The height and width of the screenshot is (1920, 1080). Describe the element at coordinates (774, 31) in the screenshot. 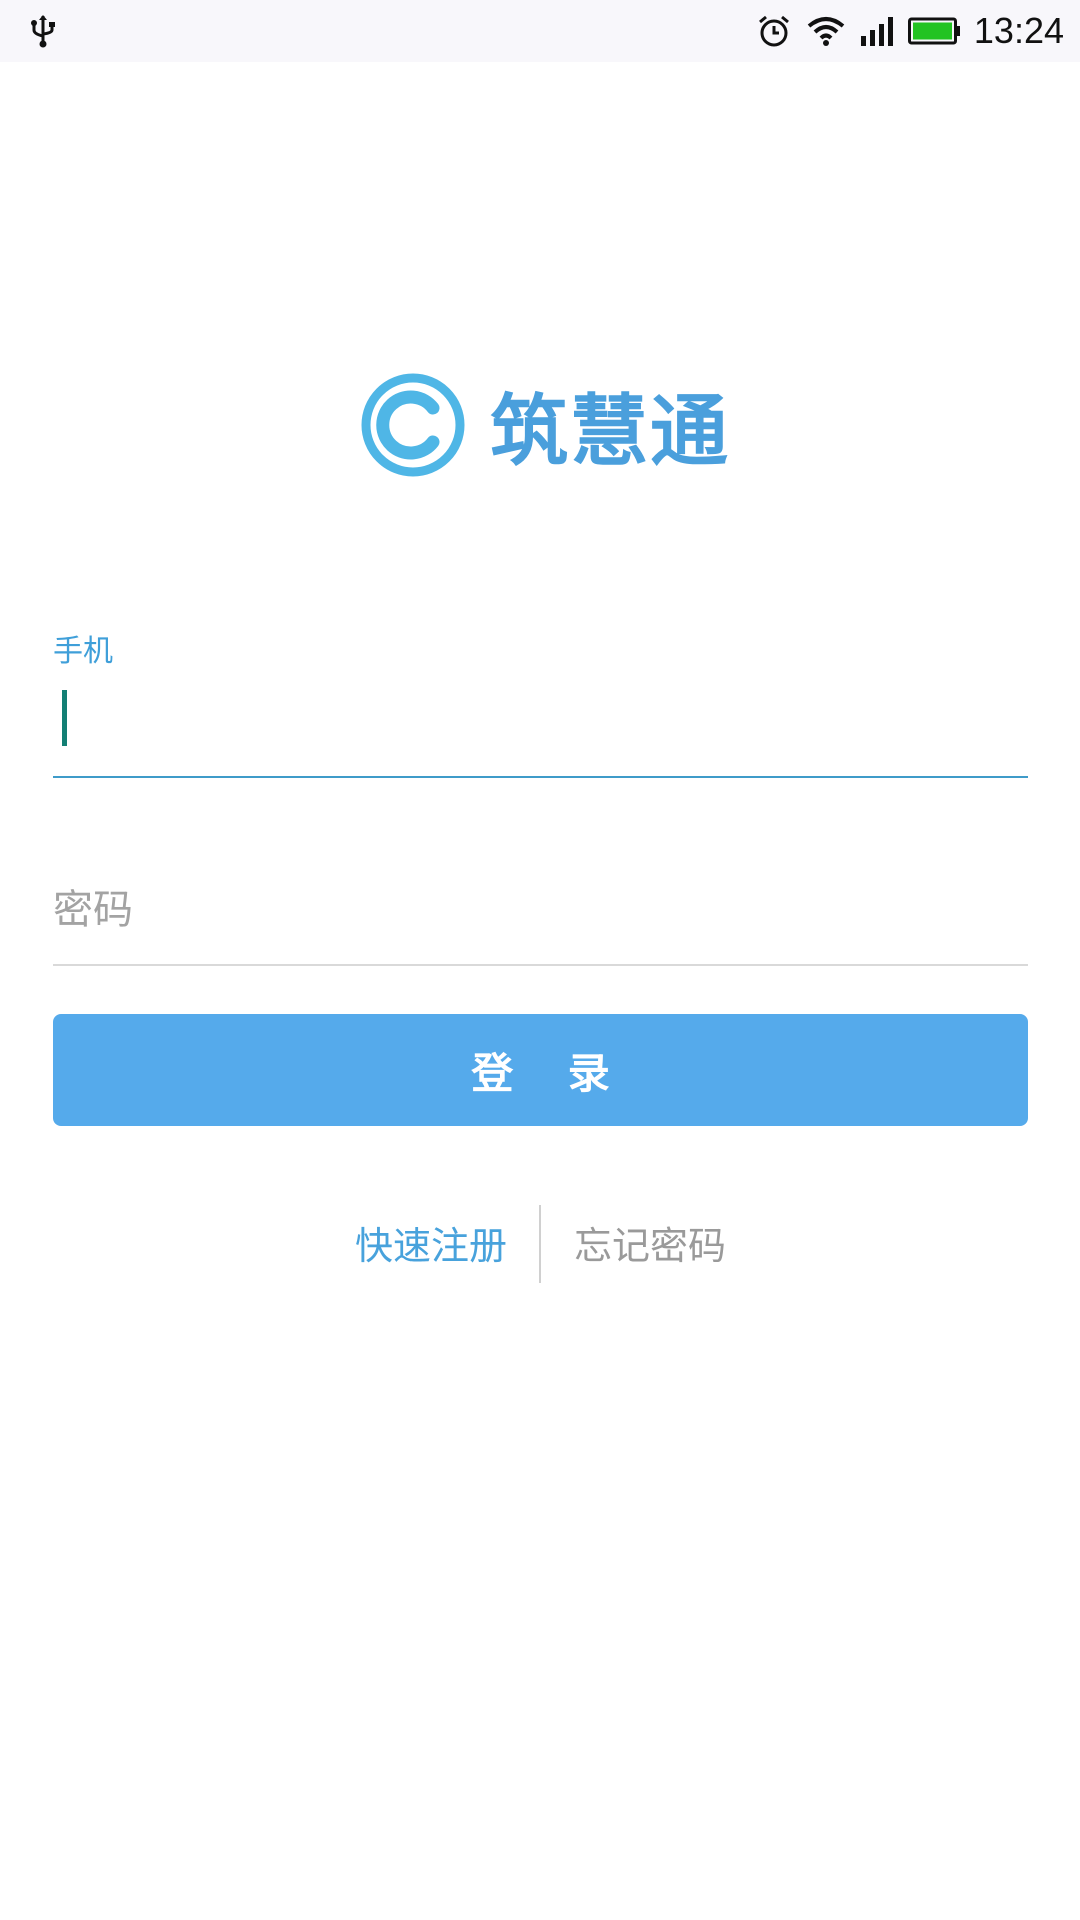

I see `alarm-icon` at that location.